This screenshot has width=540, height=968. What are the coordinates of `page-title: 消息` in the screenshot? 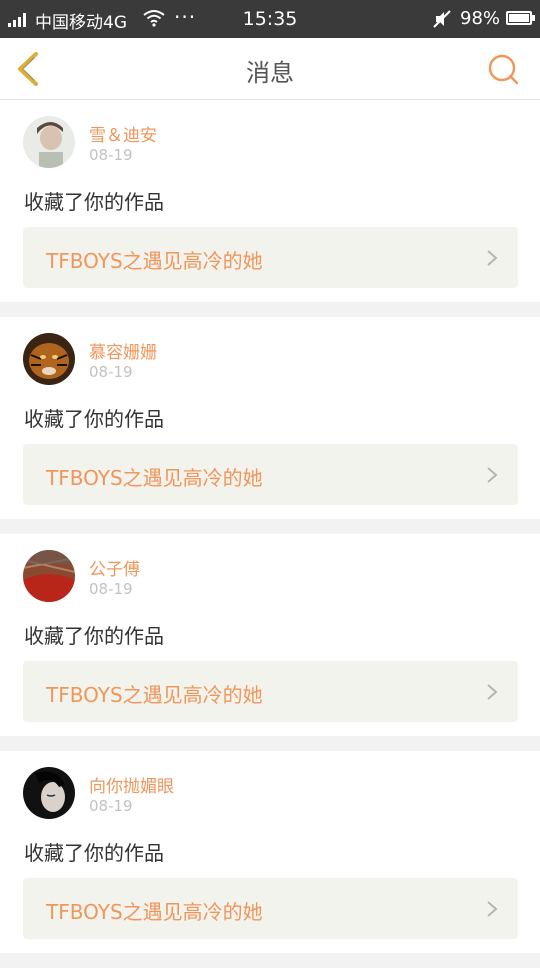 It's located at (270, 73).